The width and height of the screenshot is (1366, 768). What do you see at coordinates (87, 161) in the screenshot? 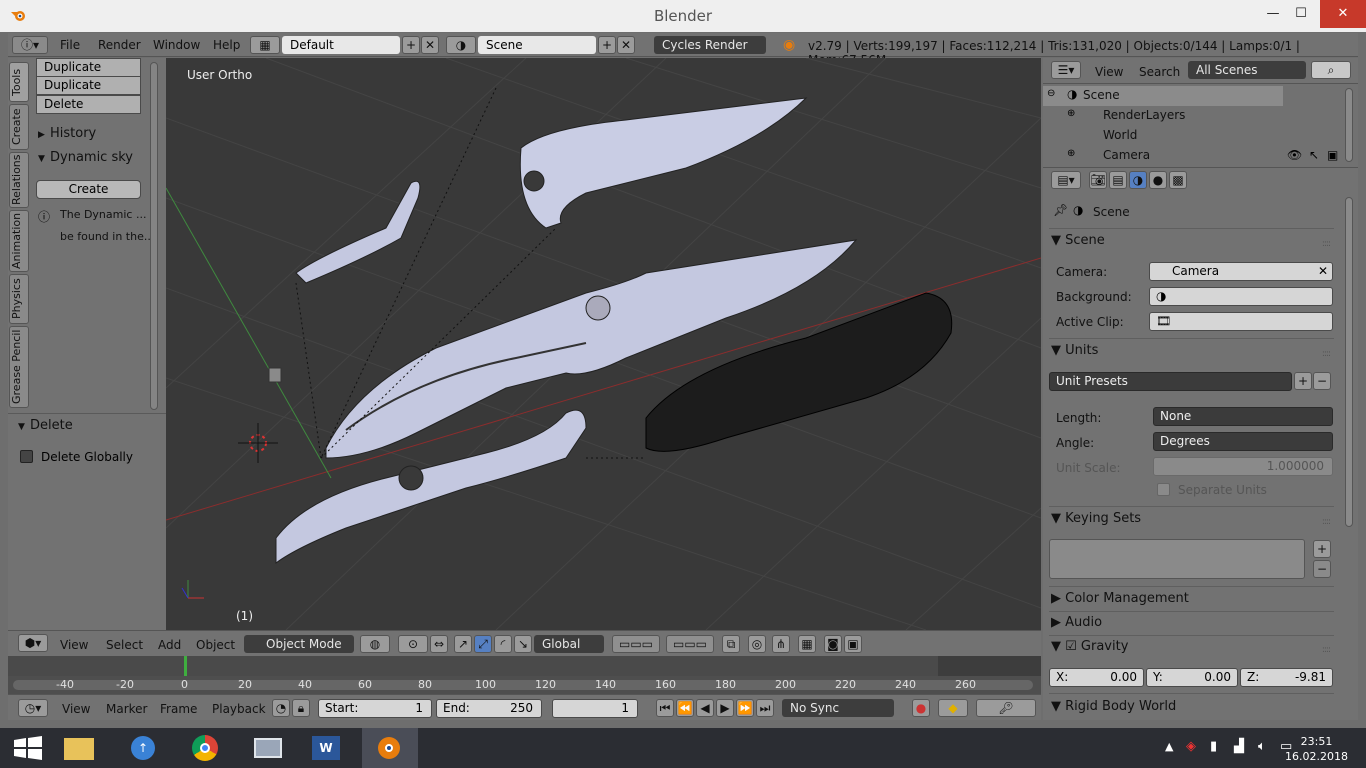
I see `dynamic-sky-panel-header: ▼ Dynamic sky` at bounding box center [87, 161].